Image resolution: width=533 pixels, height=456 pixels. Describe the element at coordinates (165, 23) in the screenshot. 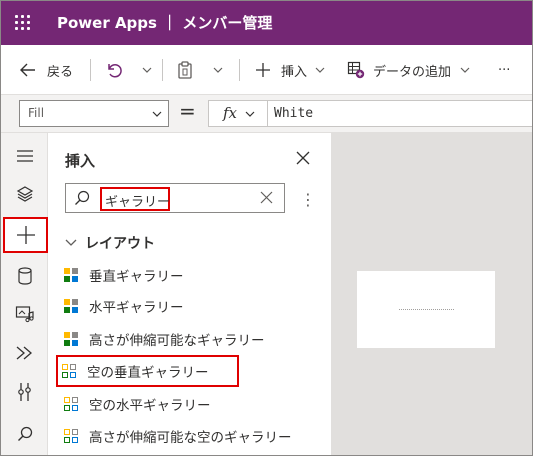

I see `app-title: Power Apps ｜ メンバー管理` at that location.